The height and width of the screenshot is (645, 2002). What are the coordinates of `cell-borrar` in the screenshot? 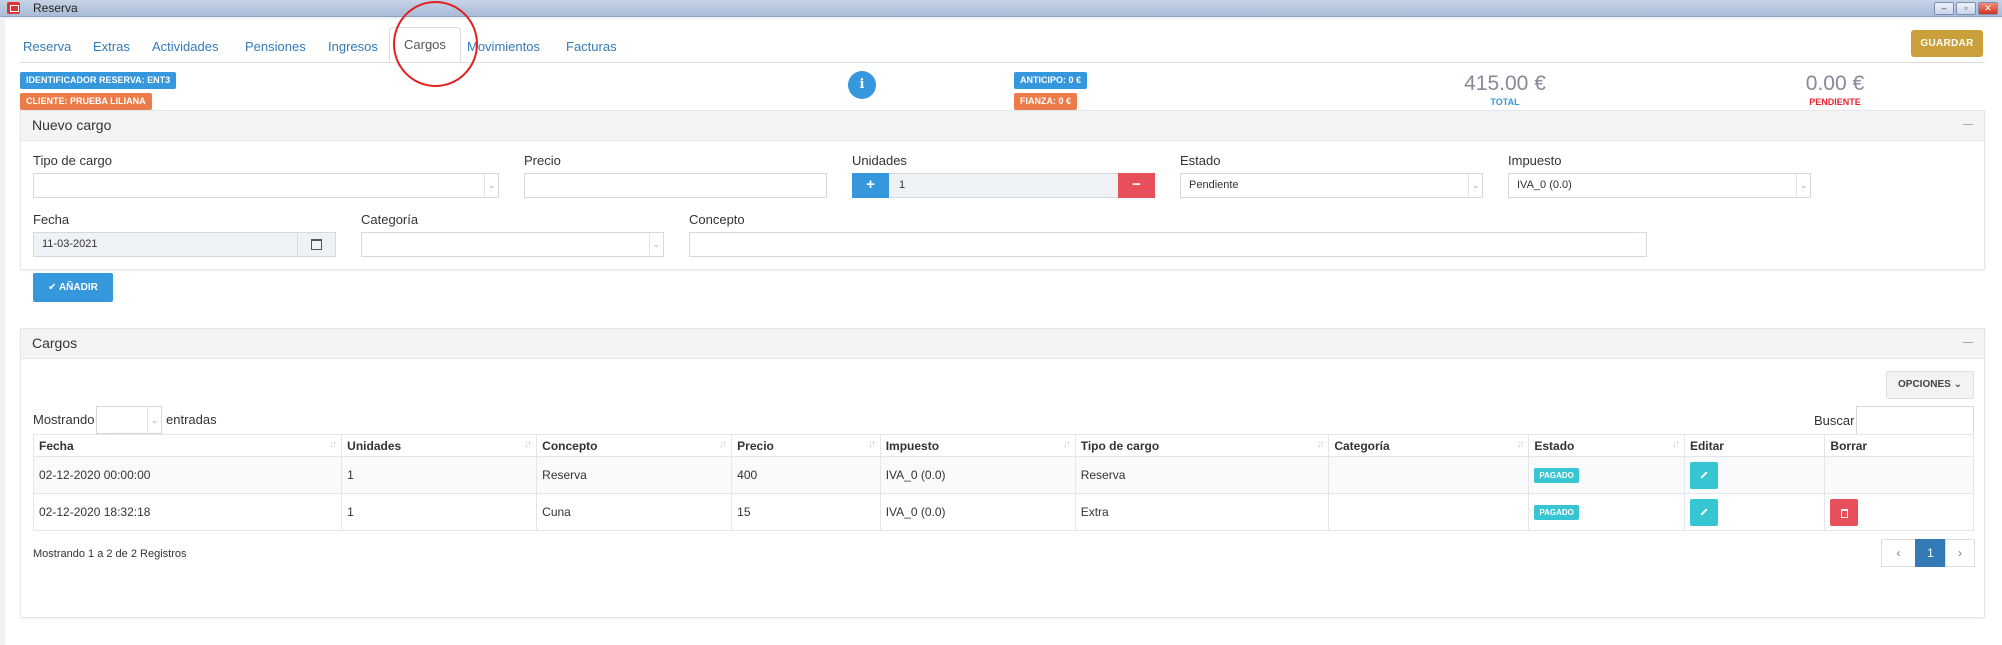 It's located at (1899, 512).